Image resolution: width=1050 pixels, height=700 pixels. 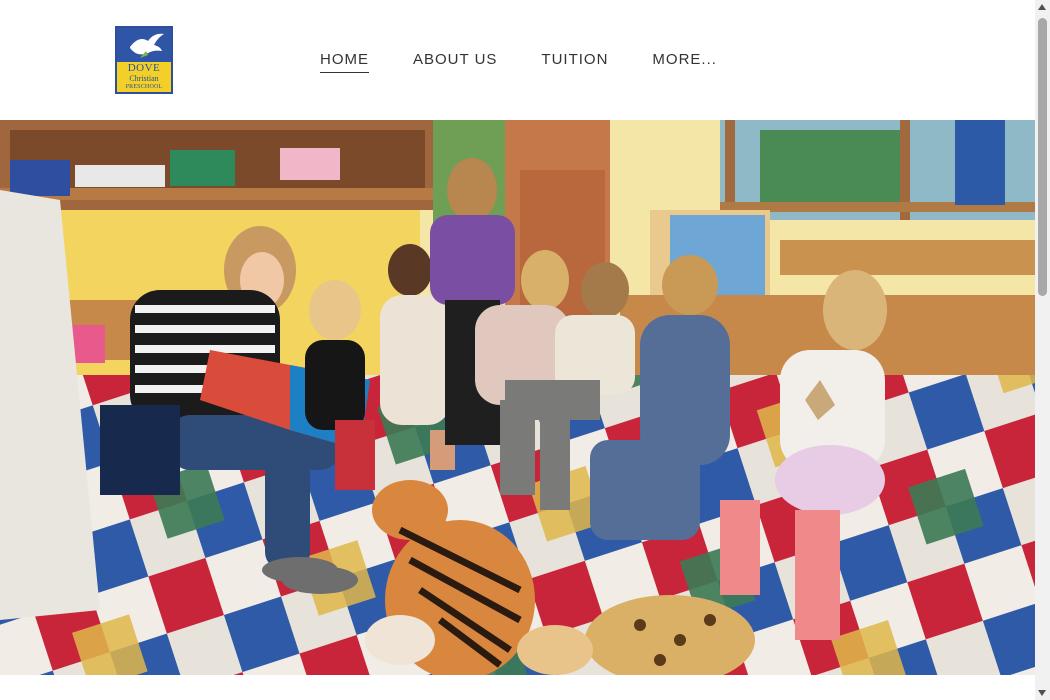 I want to click on logo-line-3: PRESCHOOL, so click(x=144, y=87).